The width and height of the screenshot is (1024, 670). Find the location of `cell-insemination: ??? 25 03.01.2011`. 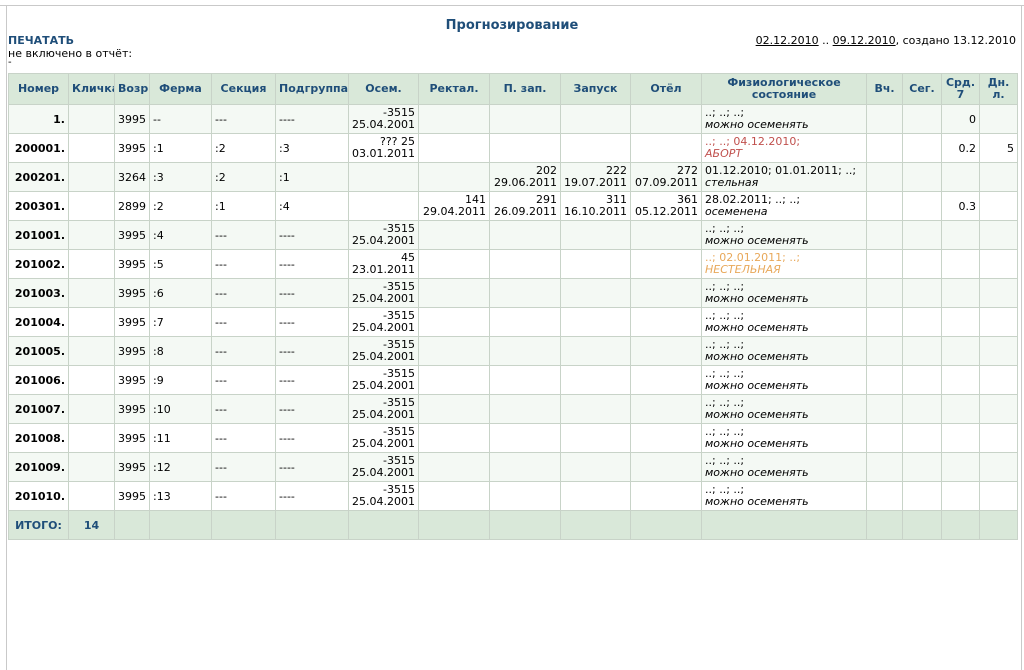

cell-insemination: ??? 25 03.01.2011 is located at coordinates (383, 148).